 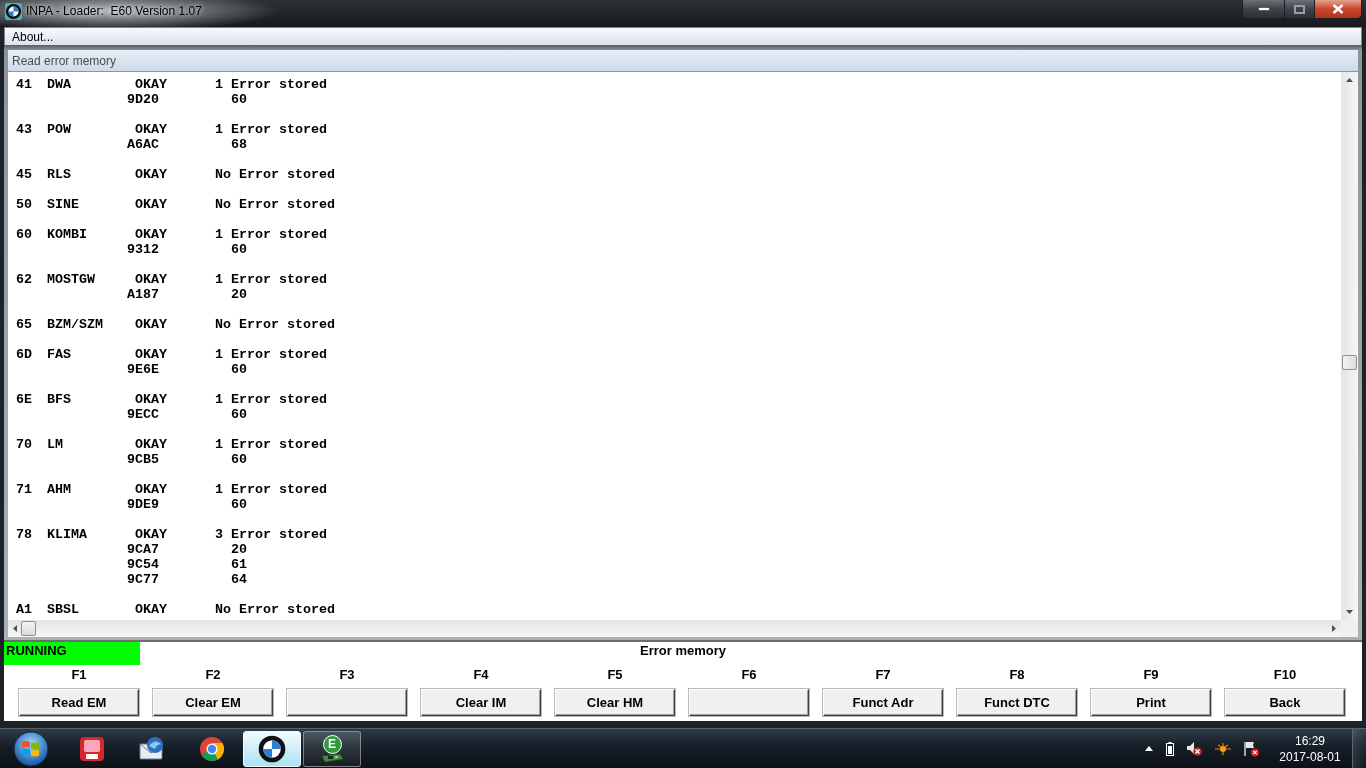 What do you see at coordinates (75, 324) in the screenshot?
I see `module-name: BZM/SZM` at bounding box center [75, 324].